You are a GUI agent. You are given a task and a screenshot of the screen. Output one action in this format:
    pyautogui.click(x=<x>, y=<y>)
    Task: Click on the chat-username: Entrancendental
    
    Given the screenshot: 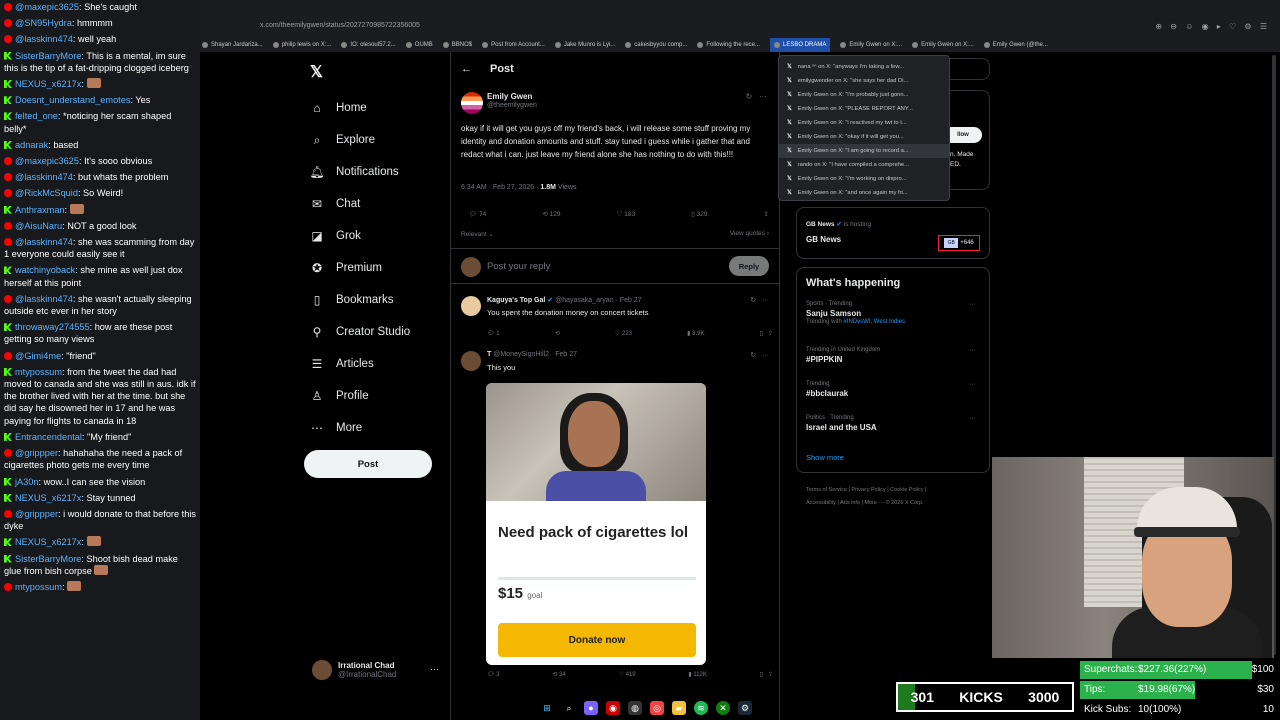 What is the action you would take?
    pyautogui.click(x=48, y=437)
    